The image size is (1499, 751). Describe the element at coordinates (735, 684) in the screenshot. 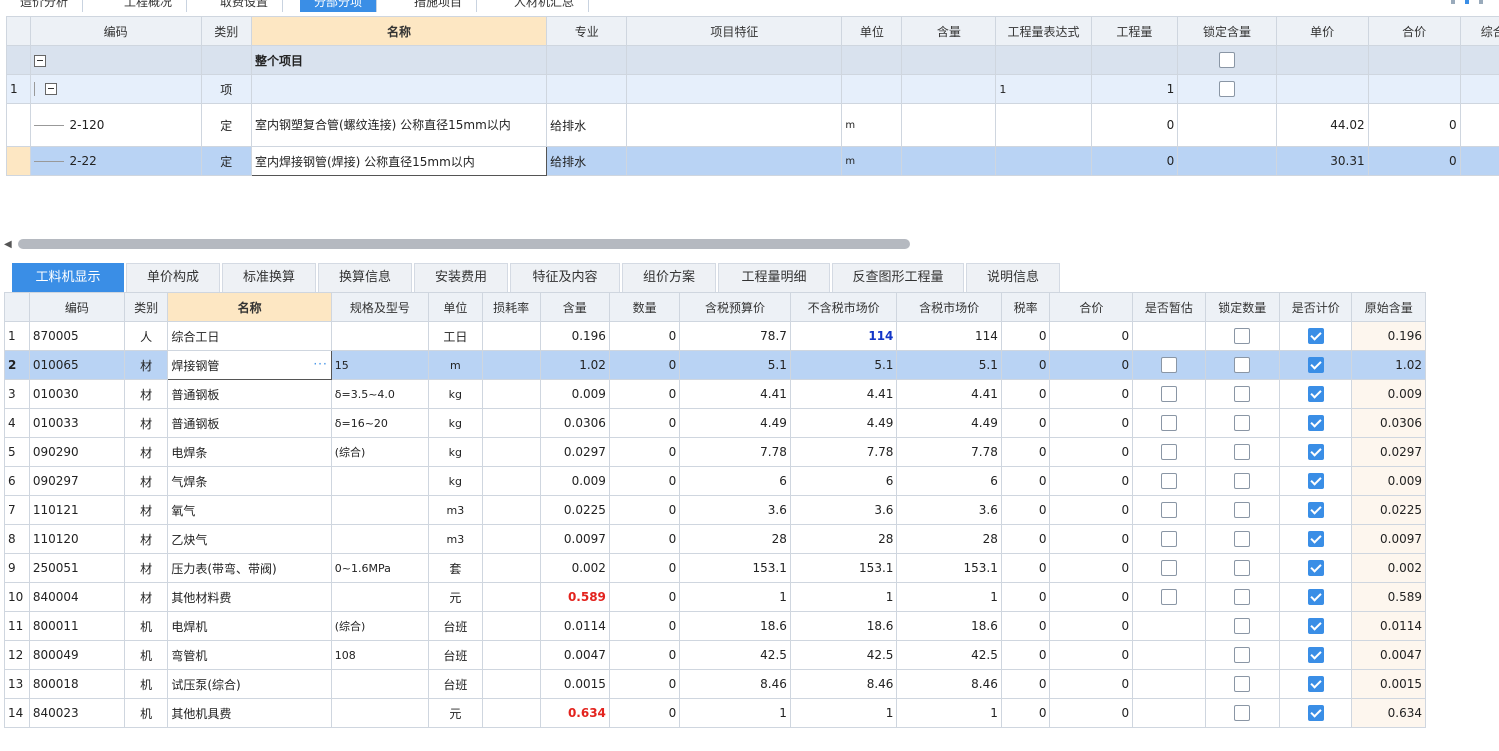

I see `budget-price-cell: 8.46` at that location.